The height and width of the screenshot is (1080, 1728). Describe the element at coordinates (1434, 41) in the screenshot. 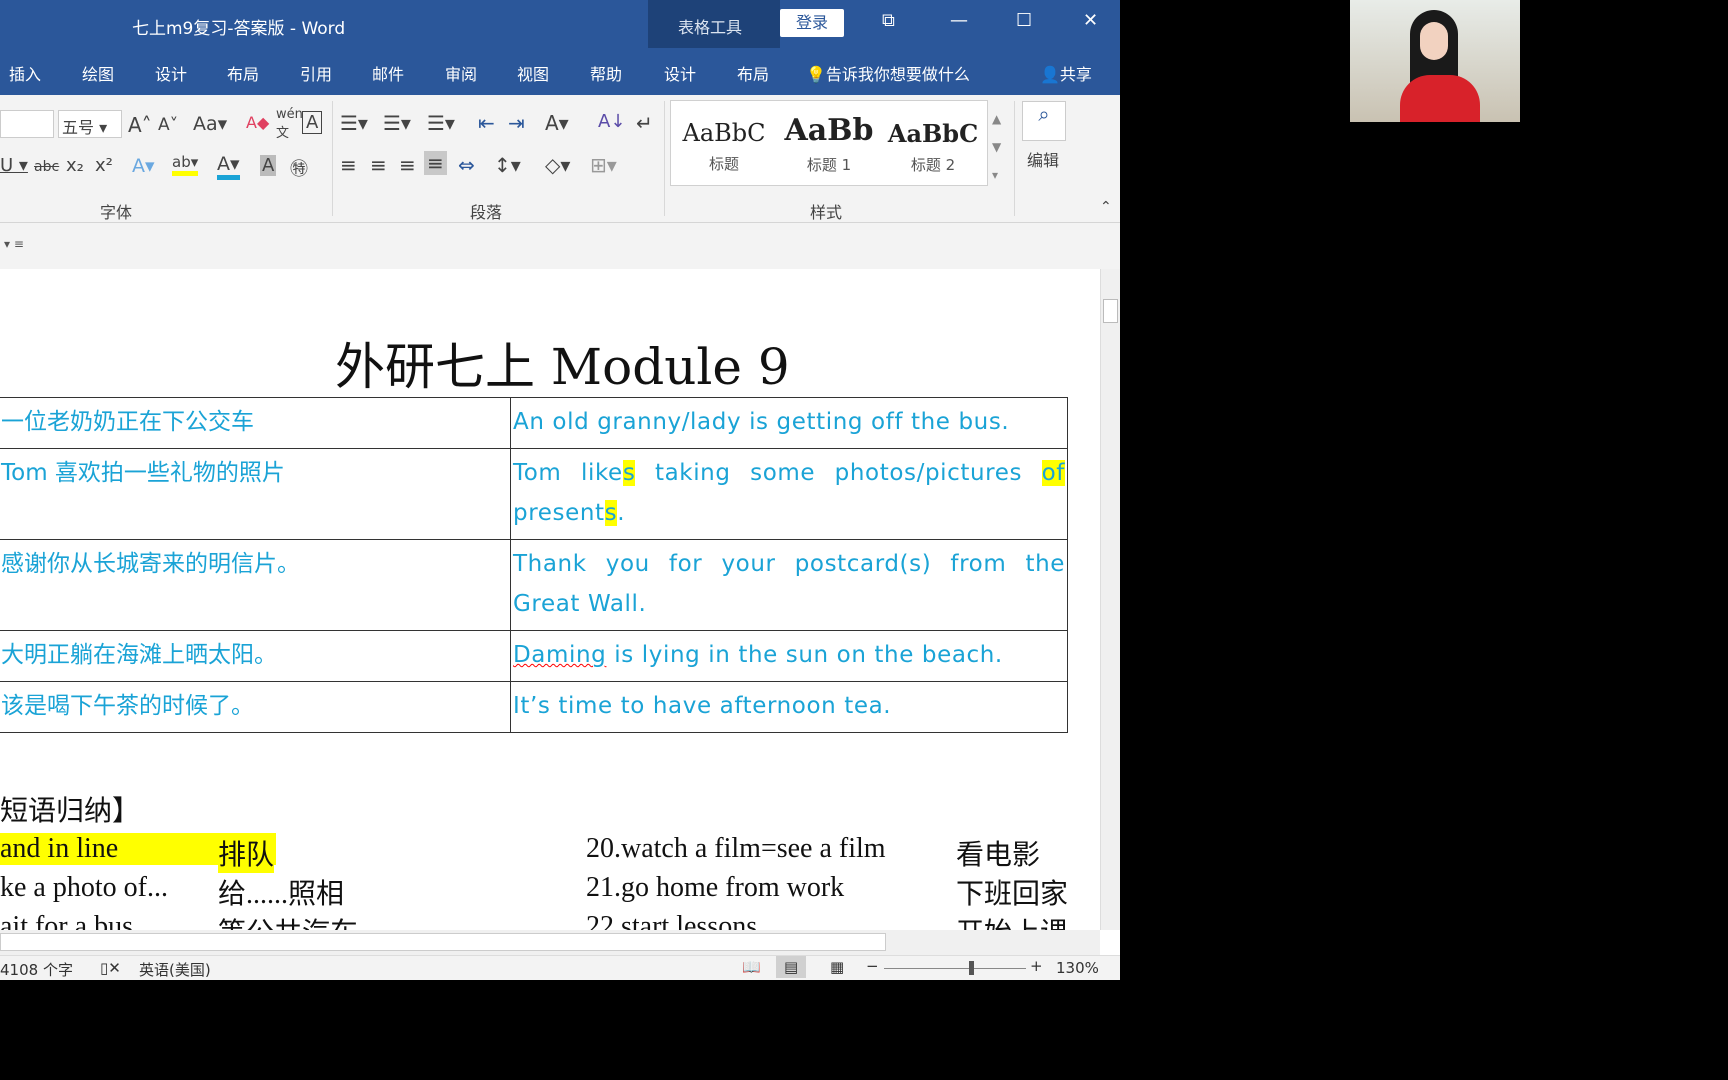

I see `presenter-face` at that location.